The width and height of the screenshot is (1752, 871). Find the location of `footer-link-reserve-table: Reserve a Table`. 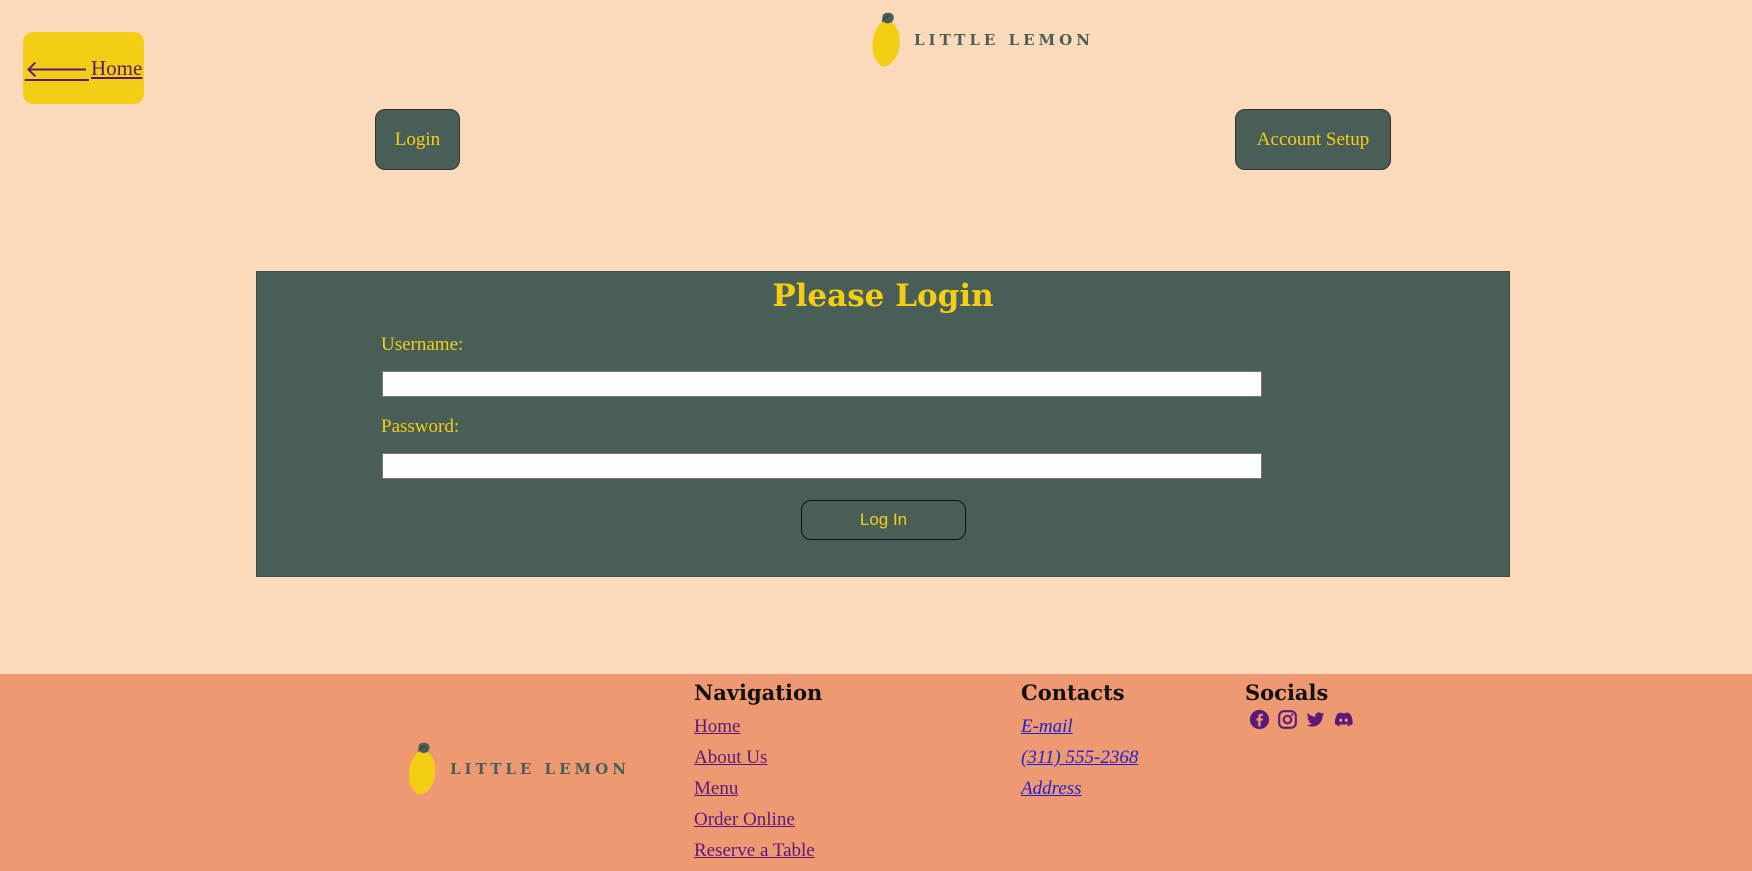

footer-link-reserve-table: Reserve a Table is located at coordinates (758, 850).